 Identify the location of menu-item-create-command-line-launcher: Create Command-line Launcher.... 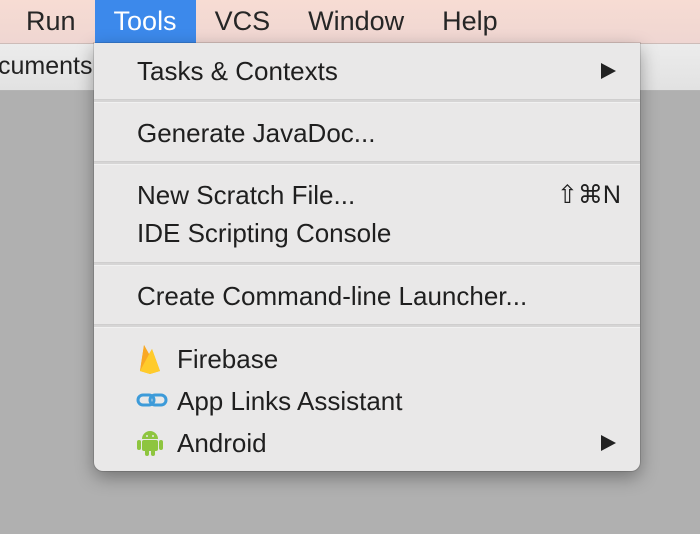
(367, 295).